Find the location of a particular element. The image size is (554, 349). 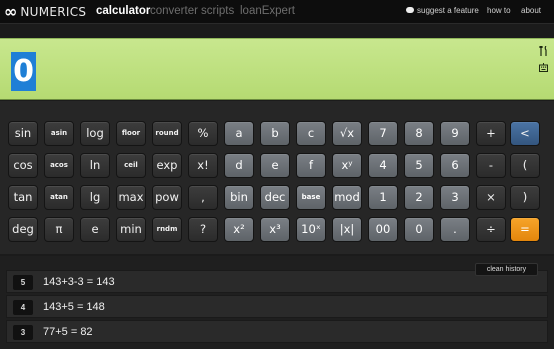

key-0-0: sin is located at coordinates (23, 133).